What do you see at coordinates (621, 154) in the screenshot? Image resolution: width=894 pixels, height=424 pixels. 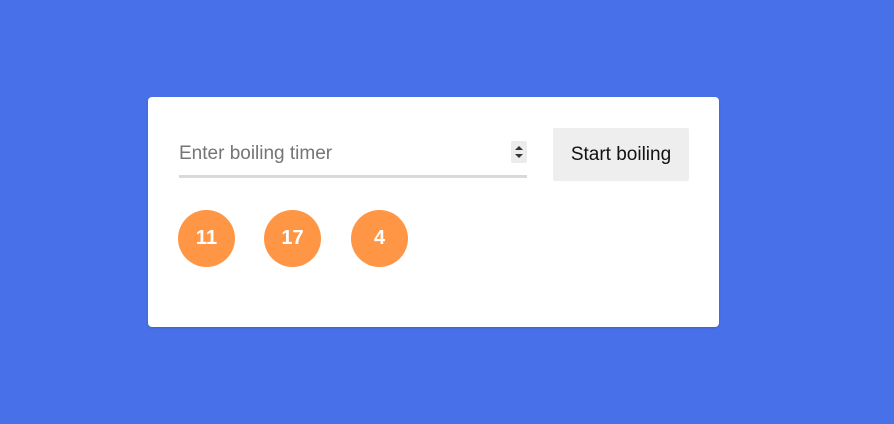 I see `start-boiling-button: Start boiling` at bounding box center [621, 154].